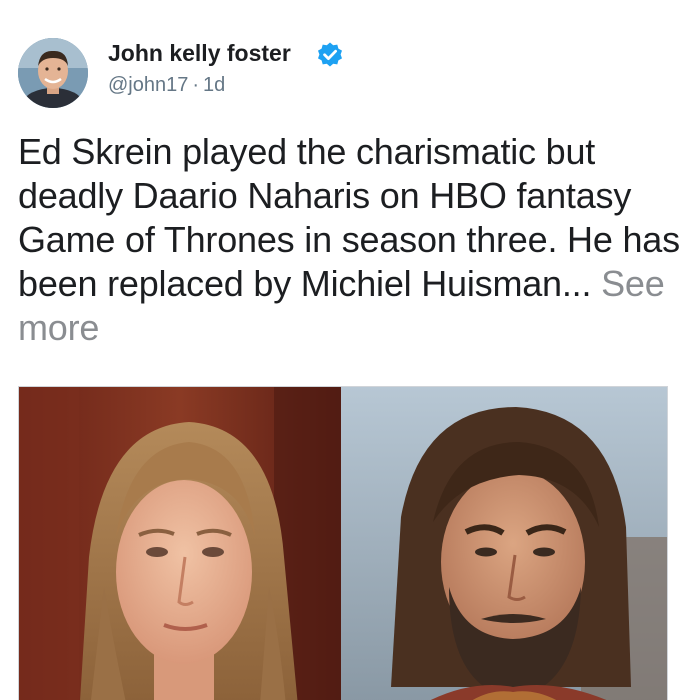 The width and height of the screenshot is (700, 700). I want to click on avatar, so click(53, 73).